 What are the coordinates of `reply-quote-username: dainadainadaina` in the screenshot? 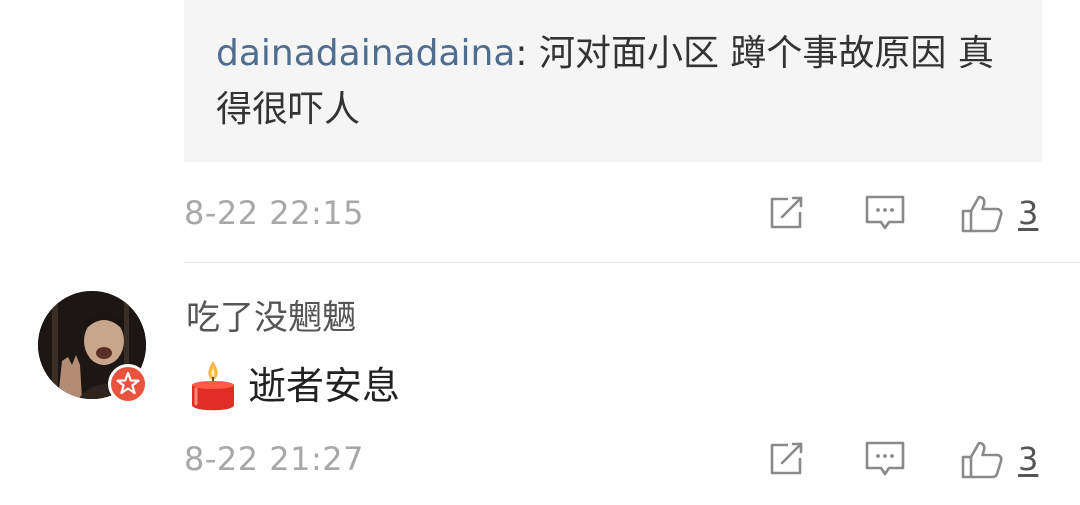 It's located at (365, 53).